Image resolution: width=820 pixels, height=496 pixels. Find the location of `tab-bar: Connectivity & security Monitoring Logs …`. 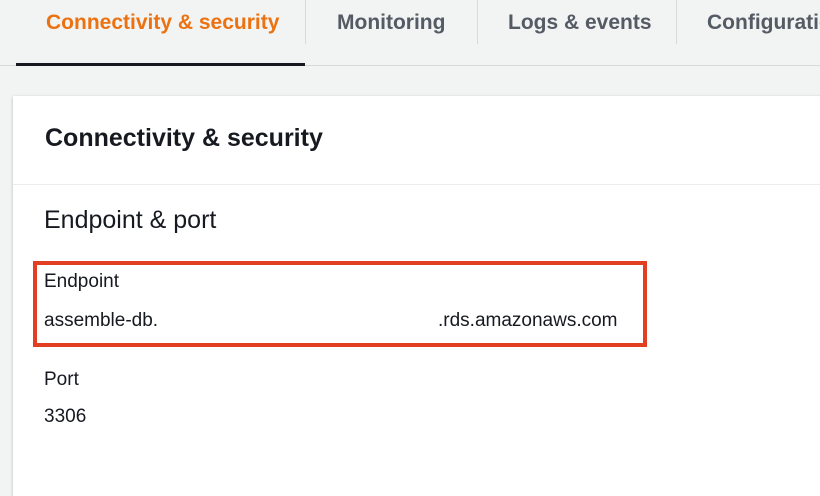

tab-bar: Connectivity & security Monitoring Logs … is located at coordinates (410, 33).